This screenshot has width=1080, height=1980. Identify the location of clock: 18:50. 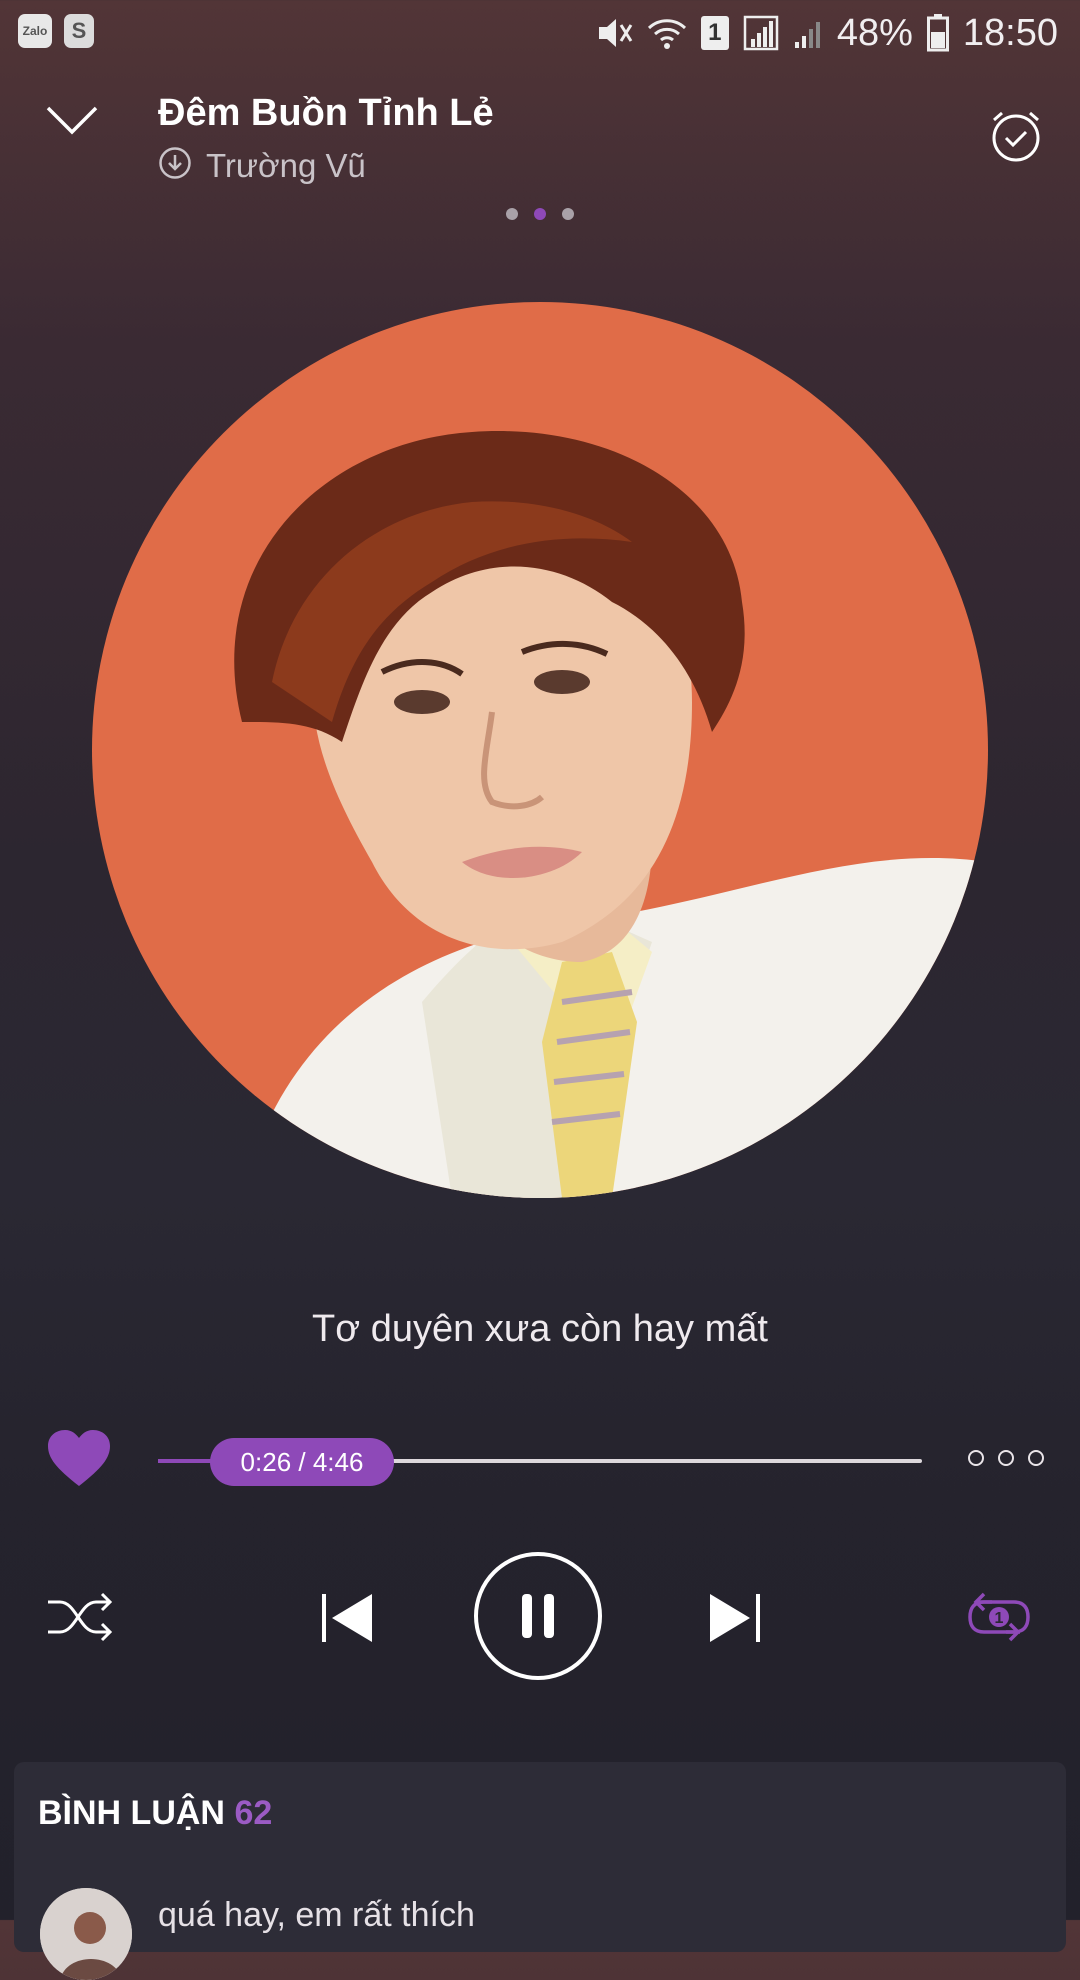
(1010, 32).